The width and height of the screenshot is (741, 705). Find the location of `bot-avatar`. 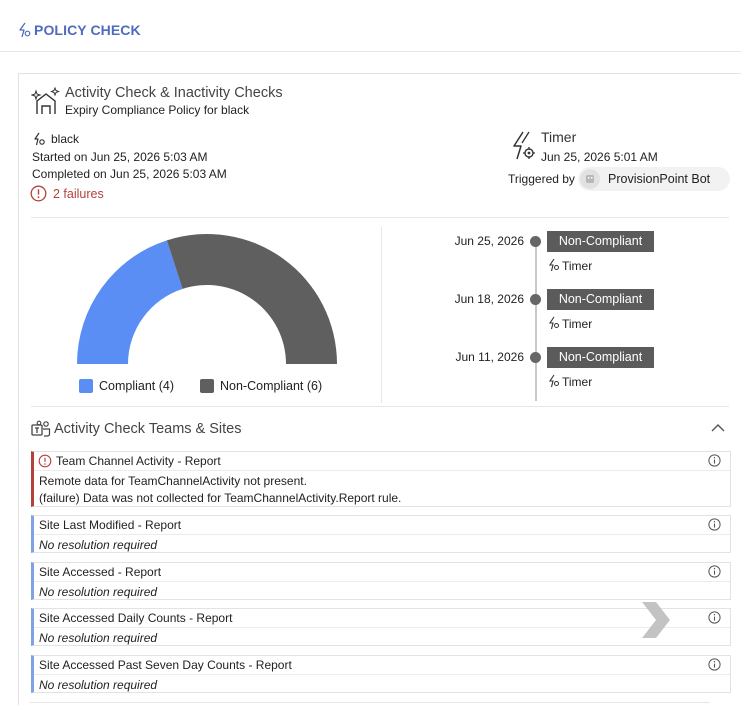

bot-avatar is located at coordinates (590, 179).